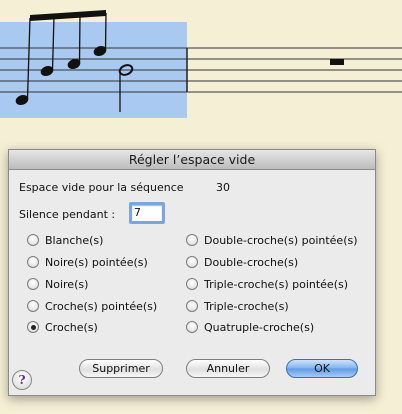  I want to click on radio-label: Triple-croche(s) pointée(s), so click(276, 284).